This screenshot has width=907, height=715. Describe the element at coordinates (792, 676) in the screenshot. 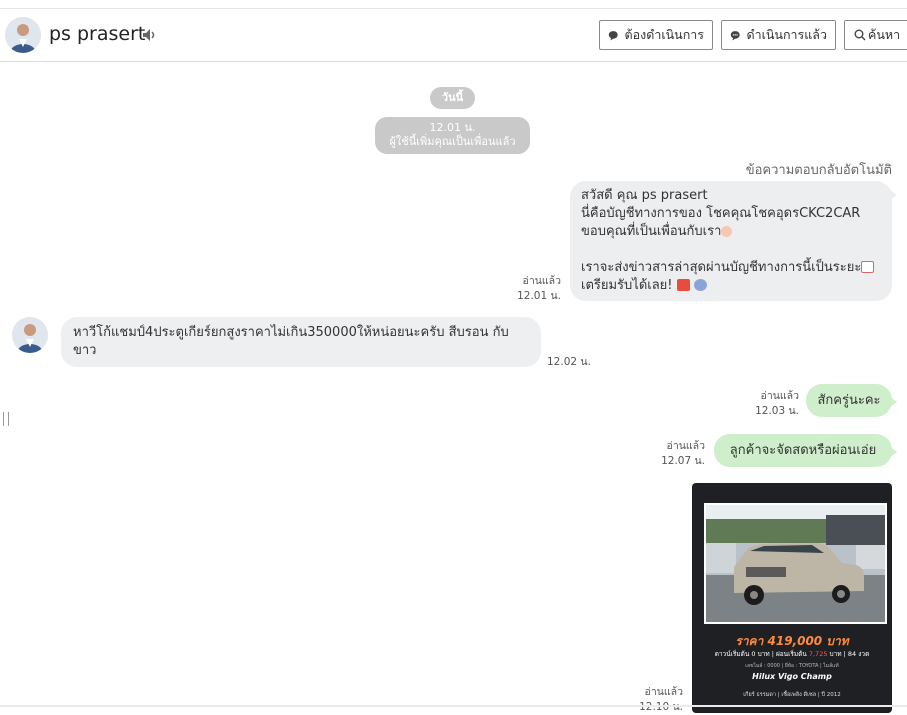

I see `car-model: Hilux Vigo Champ` at that location.